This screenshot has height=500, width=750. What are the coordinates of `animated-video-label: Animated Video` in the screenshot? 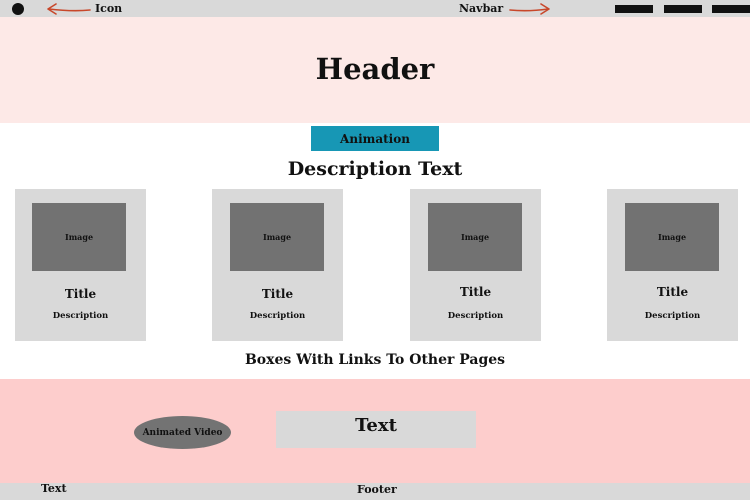 It's located at (182, 432).